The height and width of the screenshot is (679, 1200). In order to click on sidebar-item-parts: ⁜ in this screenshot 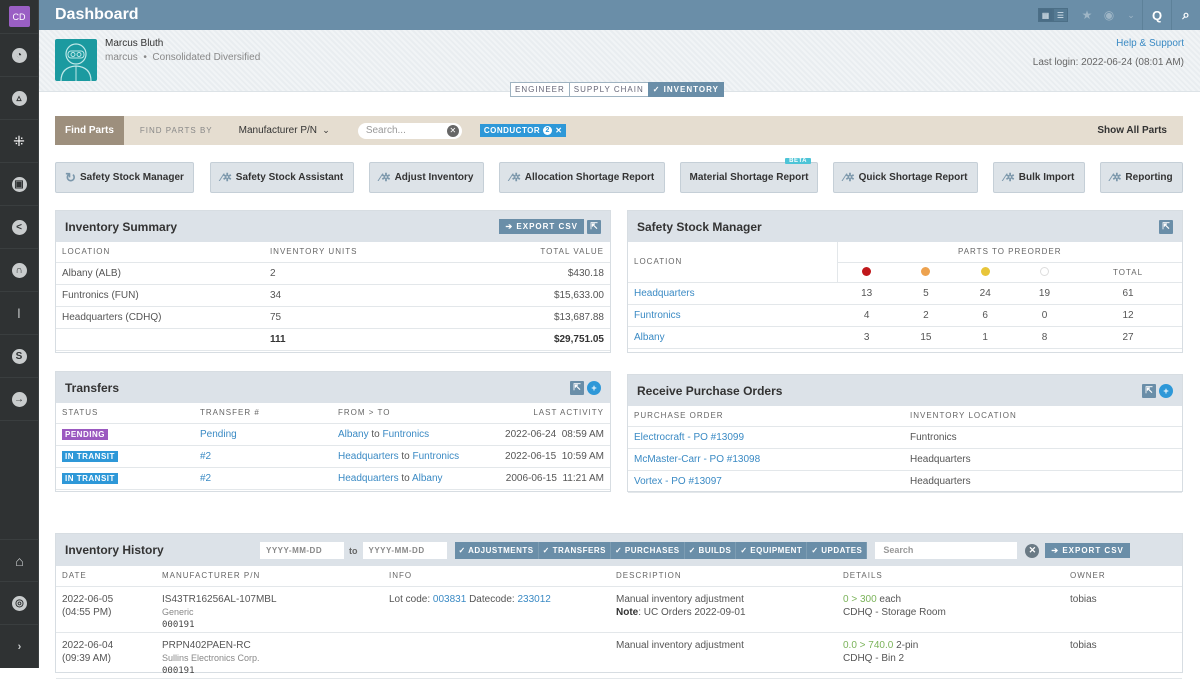, I will do `click(19, 141)`.